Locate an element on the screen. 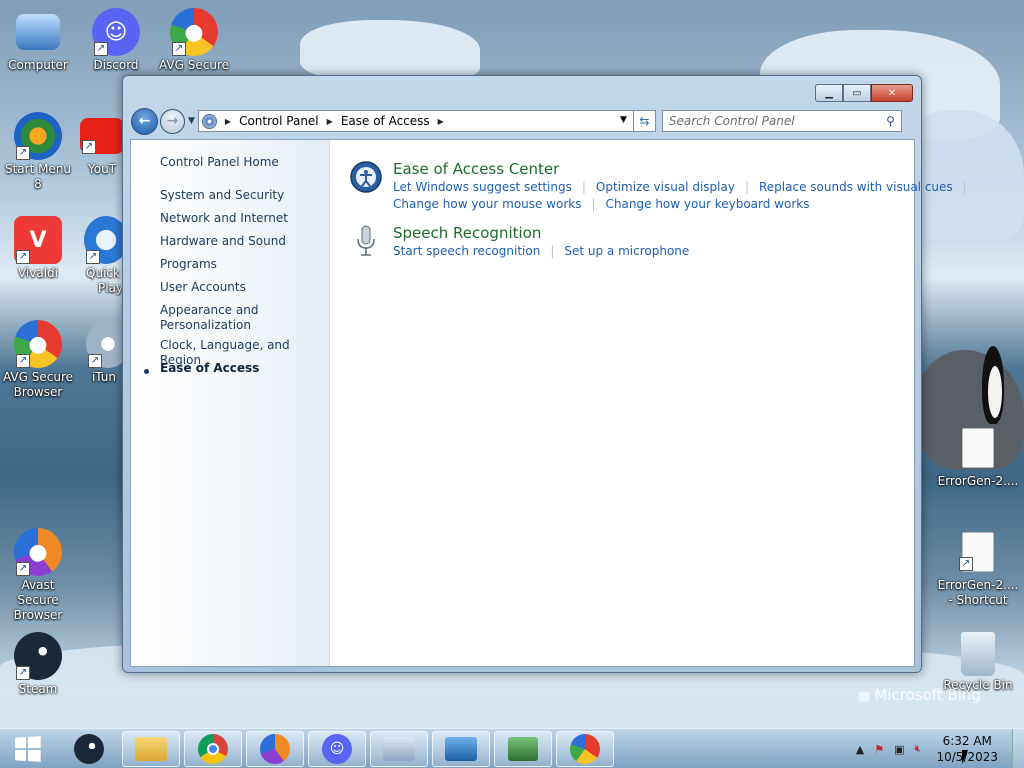 Image resolution: width=1024 pixels, height=768 pixels. taskbar-discord: ☺ is located at coordinates (337, 749).